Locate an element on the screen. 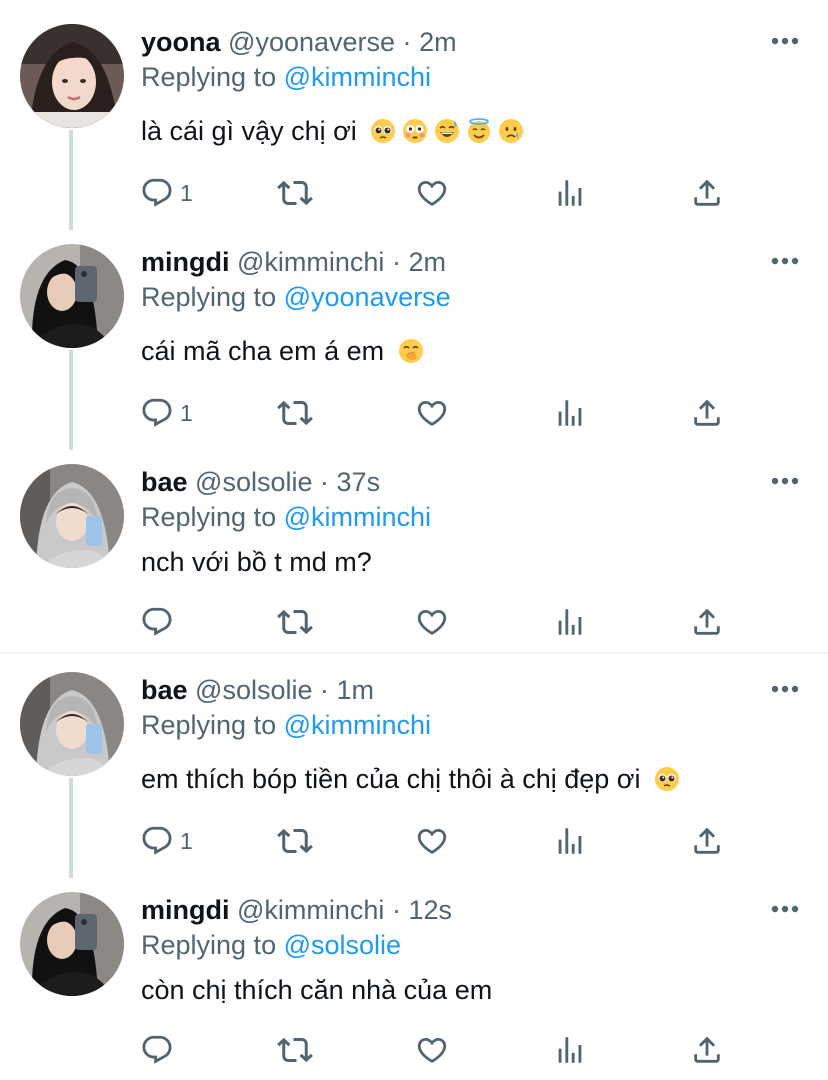 Image resolution: width=828 pixels, height=1080 pixels. timestamp: 12s is located at coordinates (430, 910).